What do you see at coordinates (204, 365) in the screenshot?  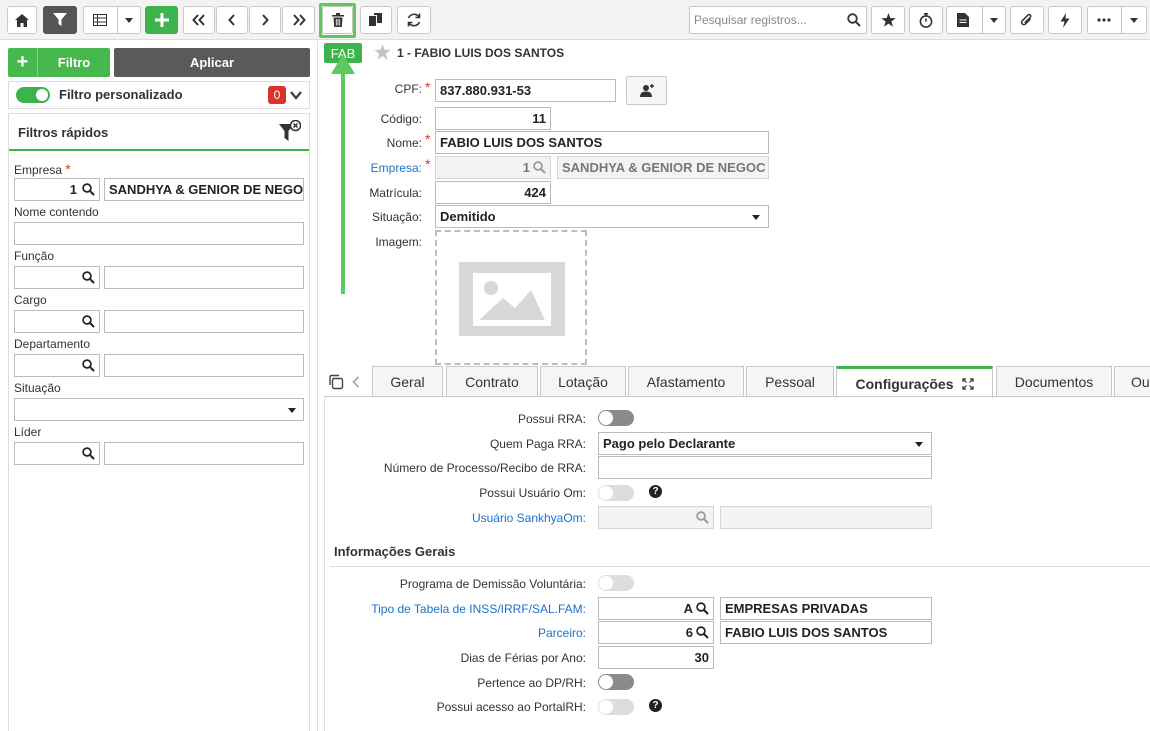 I see `filter-departamento-name-input` at bounding box center [204, 365].